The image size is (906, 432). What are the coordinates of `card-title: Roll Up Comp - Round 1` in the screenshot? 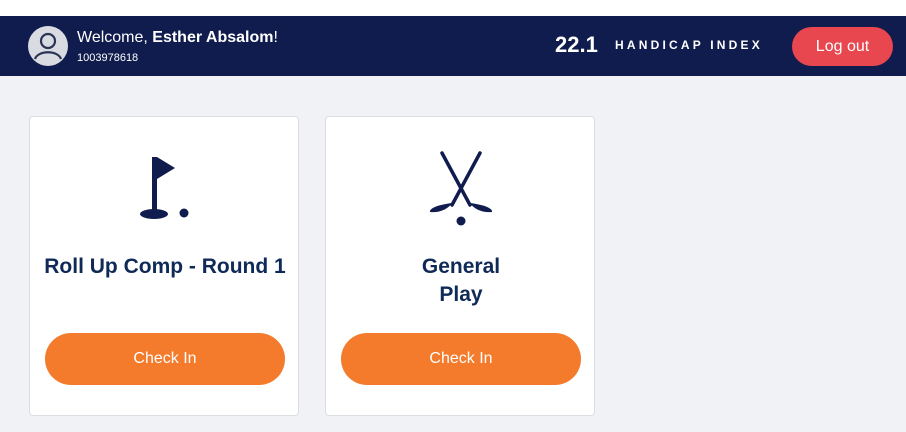 It's located at (165, 266).